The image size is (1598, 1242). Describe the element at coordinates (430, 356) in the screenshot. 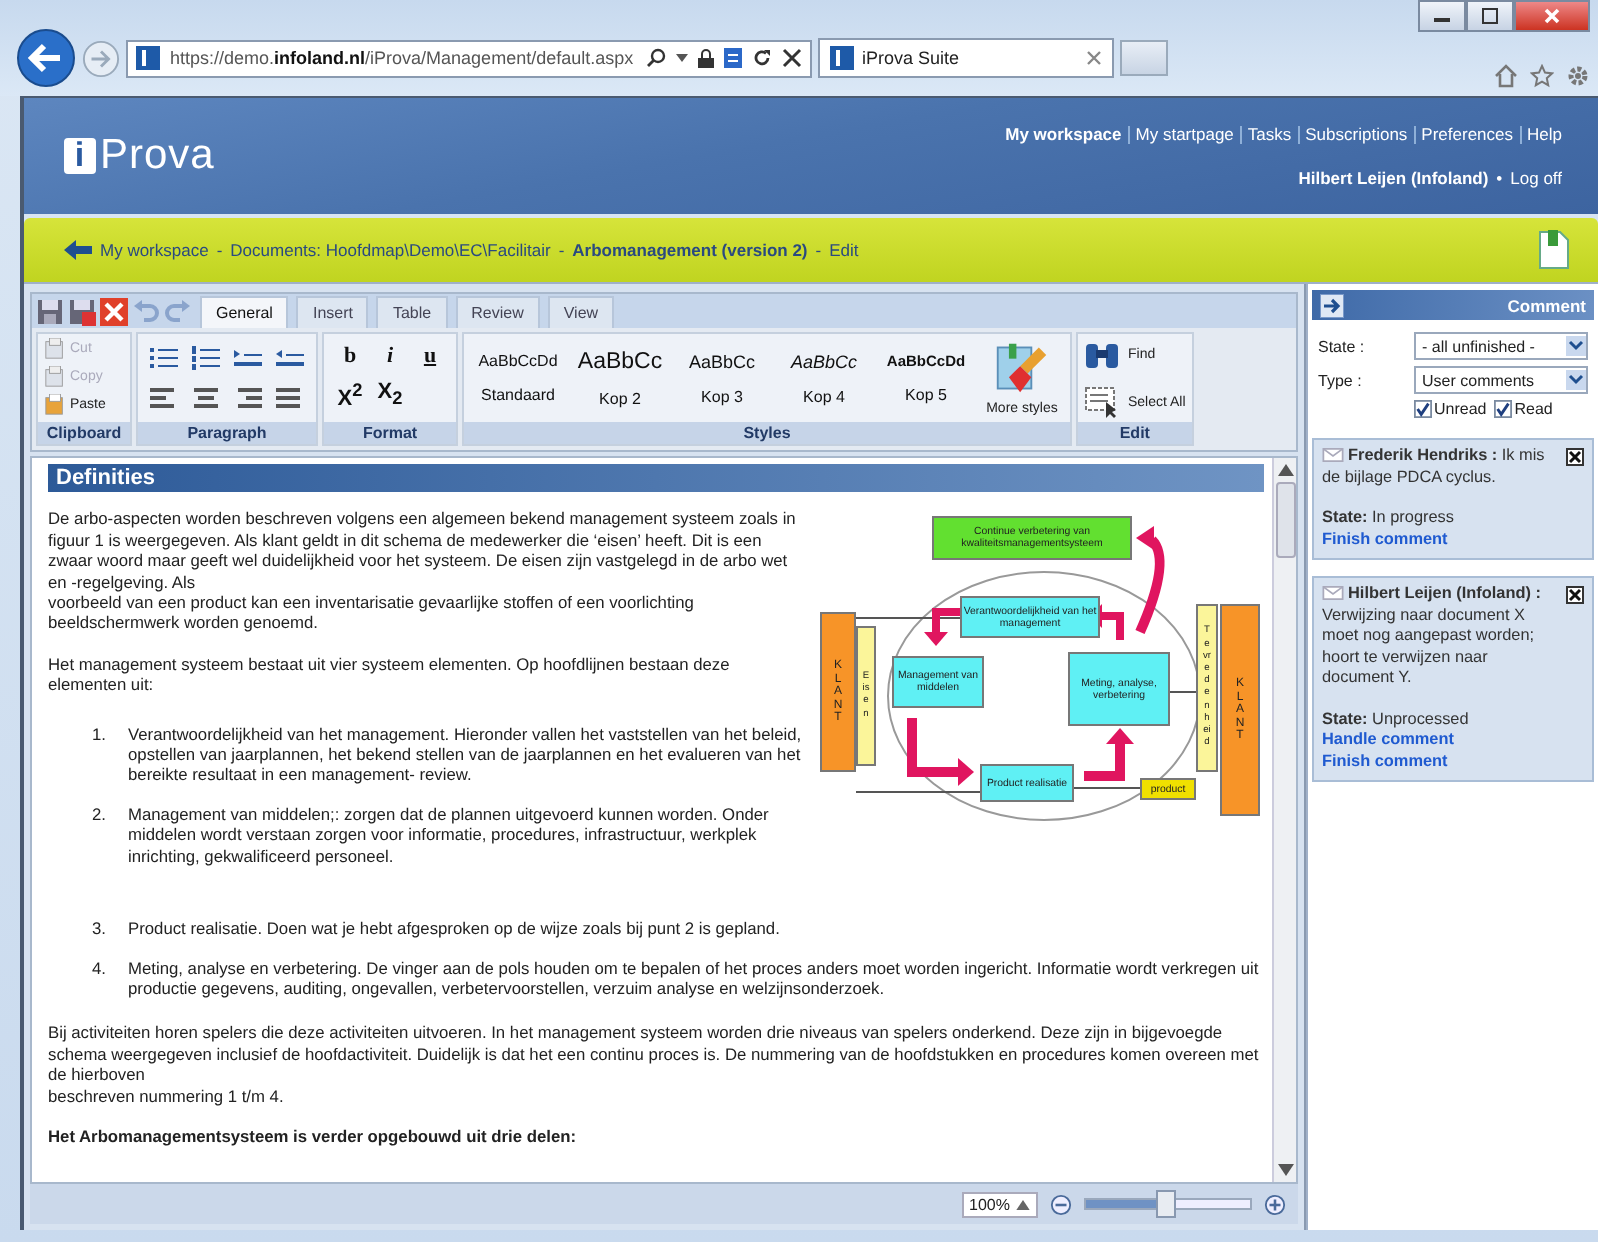

I see `format-button: u` at that location.